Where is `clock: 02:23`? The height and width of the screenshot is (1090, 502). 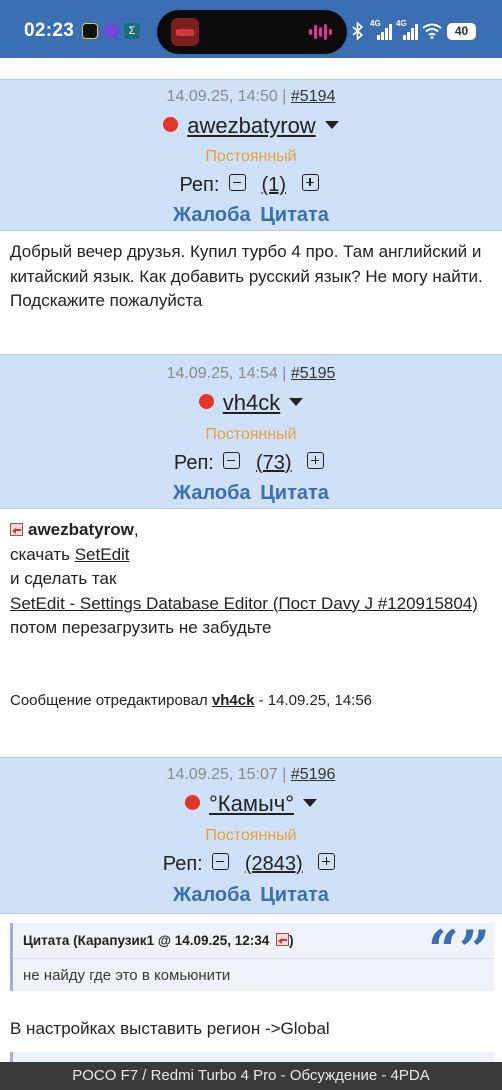 clock: 02:23 is located at coordinates (49, 30).